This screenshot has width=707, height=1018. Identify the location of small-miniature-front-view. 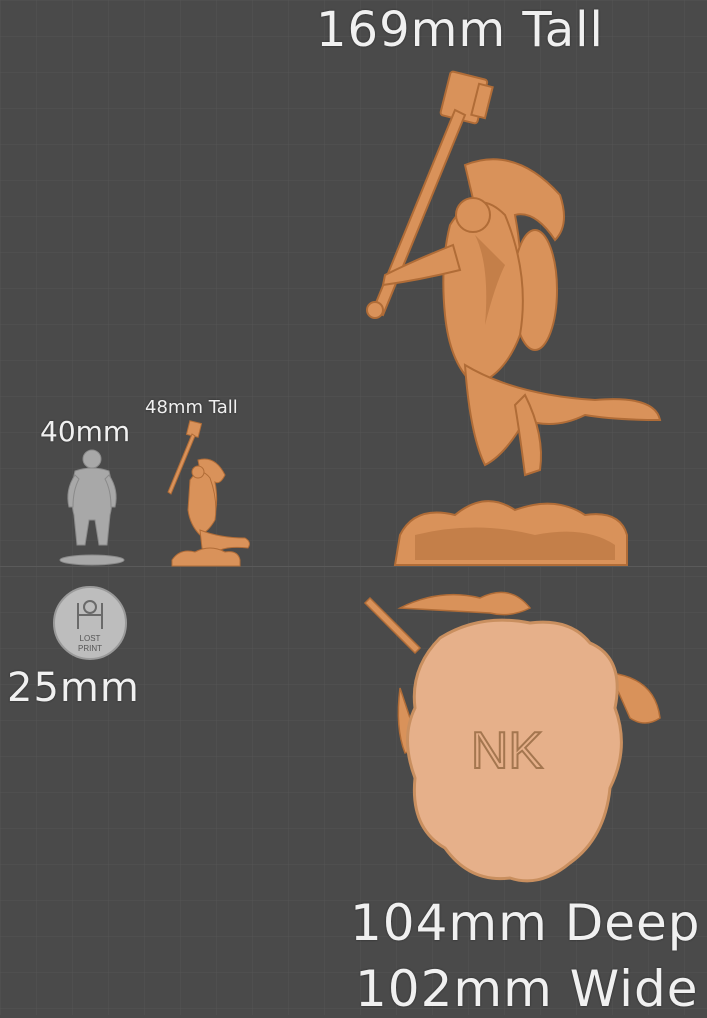
(208, 493).